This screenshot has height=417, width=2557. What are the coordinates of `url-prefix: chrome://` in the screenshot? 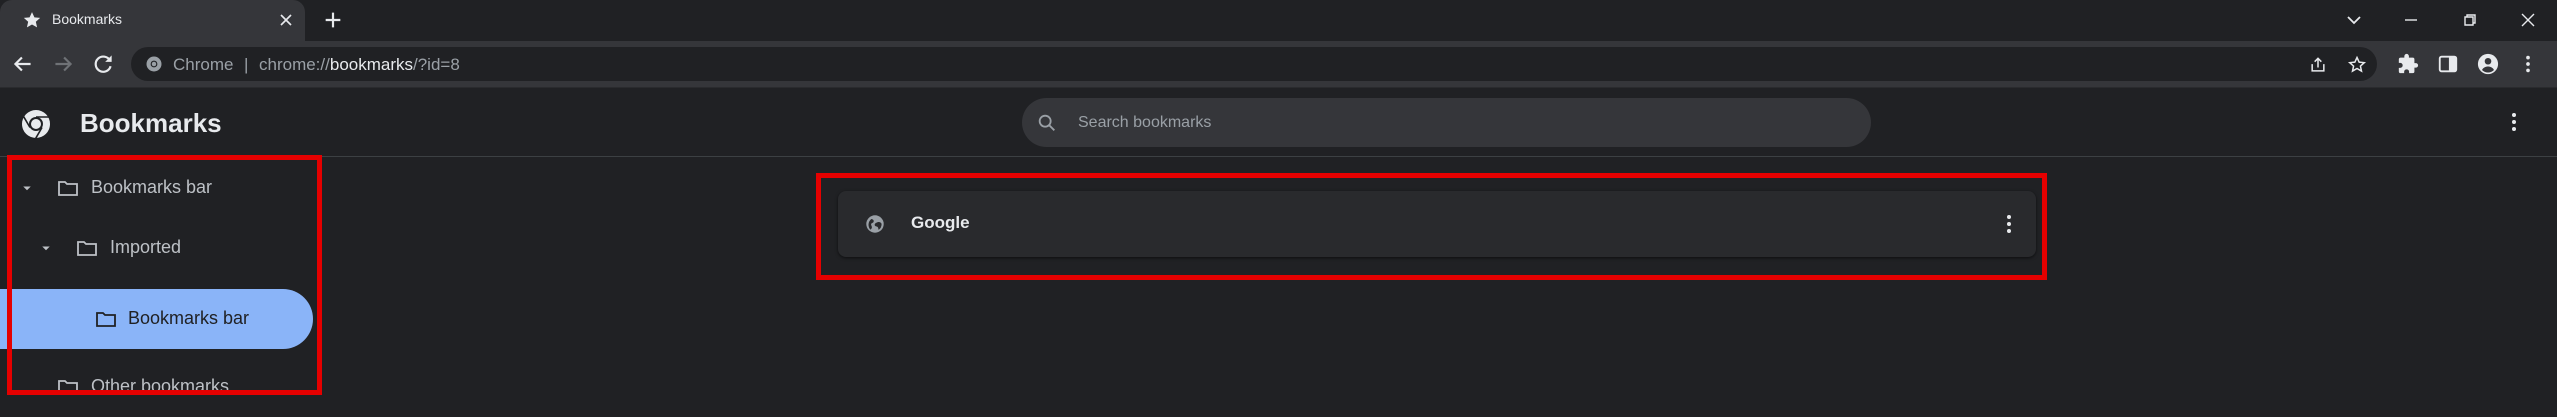 It's located at (294, 64).